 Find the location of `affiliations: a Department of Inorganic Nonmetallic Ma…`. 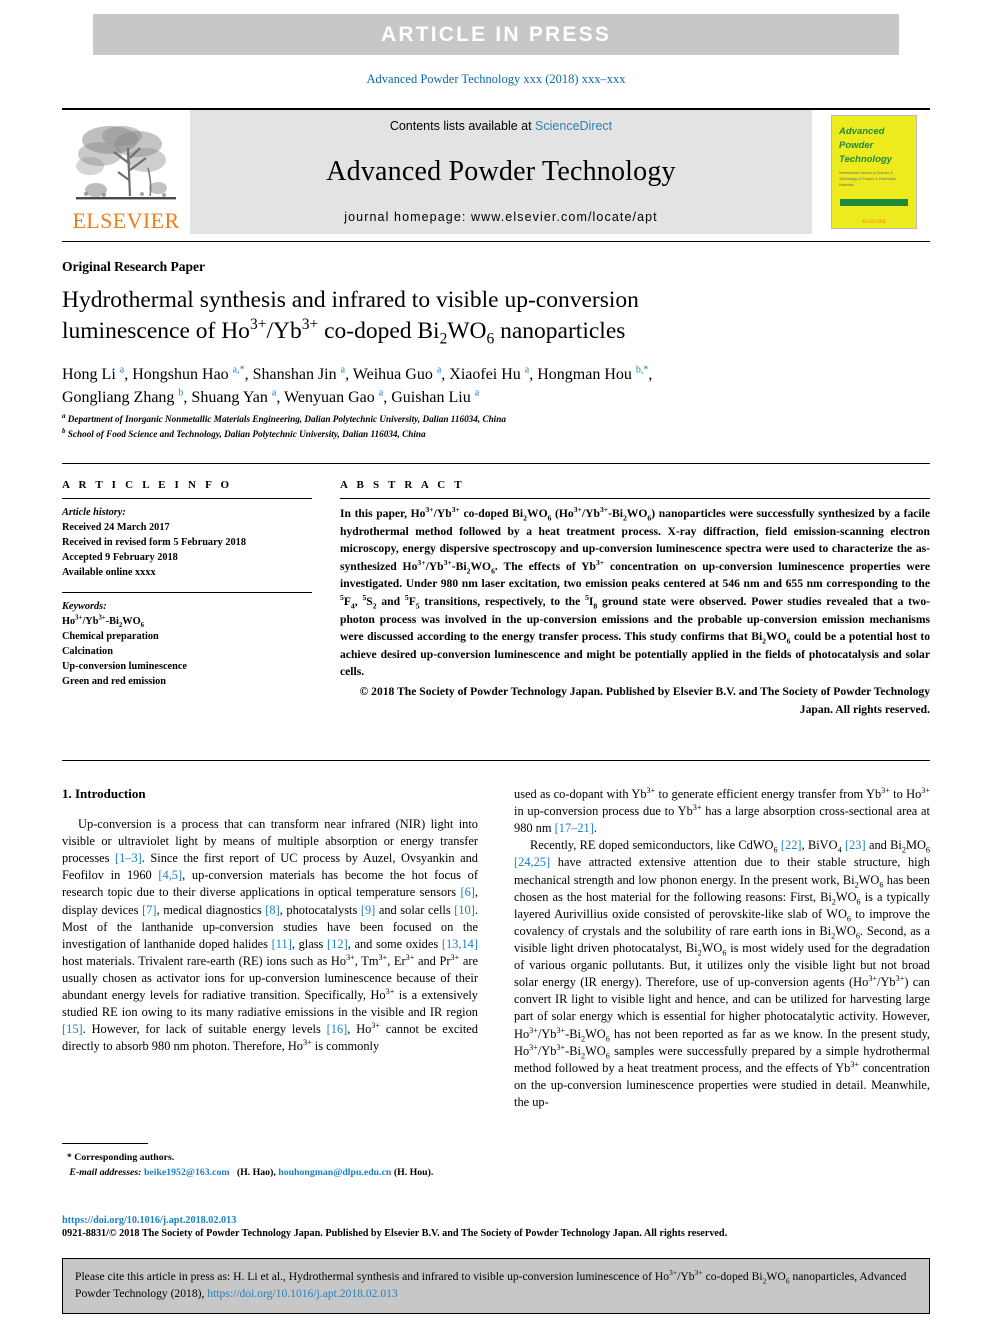

affiliations: a Department of Inorganic Nonmetallic Ma… is located at coordinates (462, 426).